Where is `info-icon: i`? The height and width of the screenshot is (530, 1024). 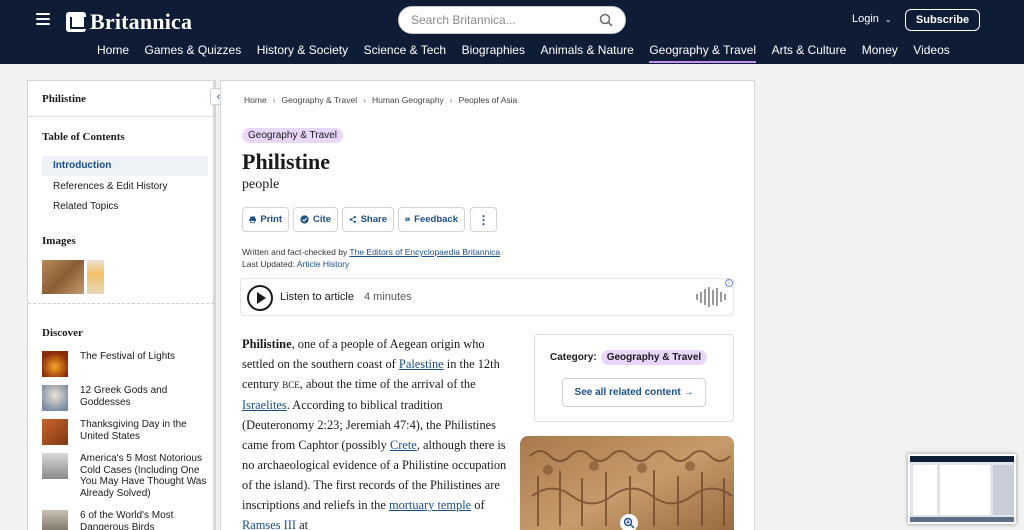
info-icon: i is located at coordinates (729, 283).